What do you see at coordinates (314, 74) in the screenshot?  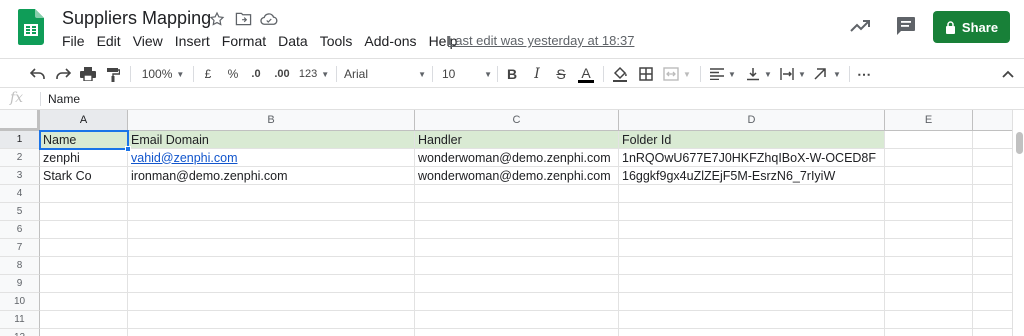 I see `more-formats-button: 123 ▼` at bounding box center [314, 74].